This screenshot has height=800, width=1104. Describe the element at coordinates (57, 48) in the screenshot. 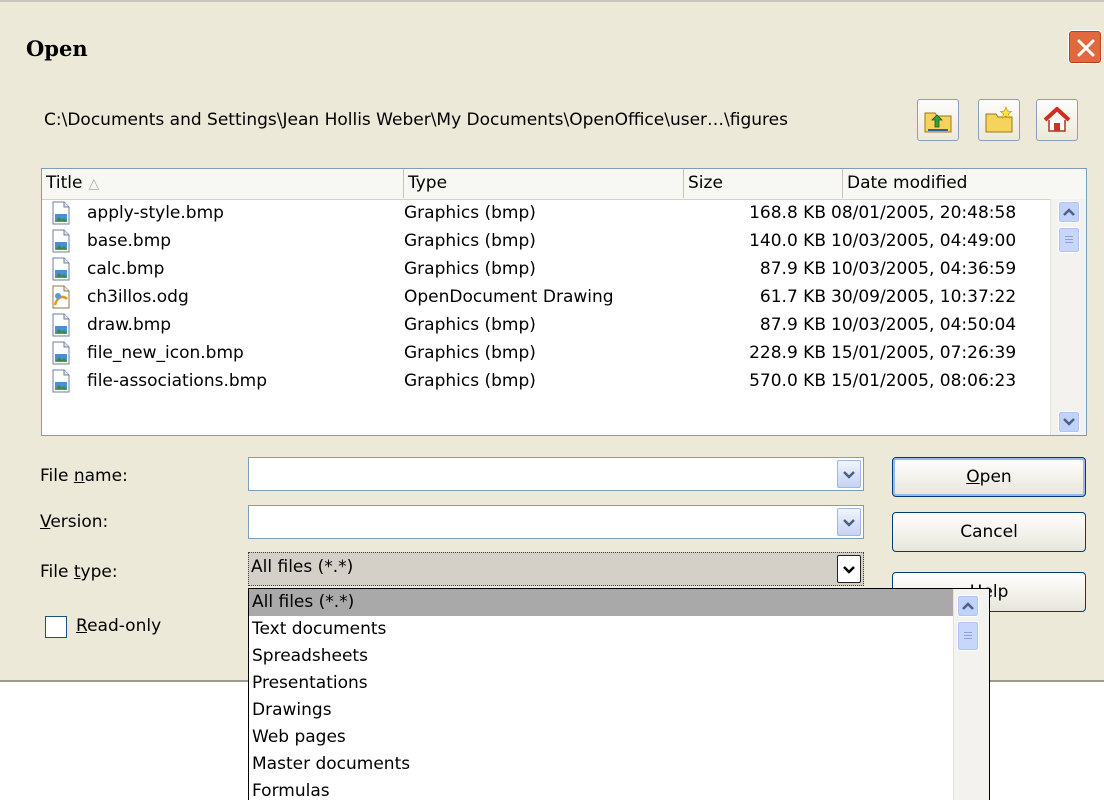

I see `dialog-title: Open` at that location.